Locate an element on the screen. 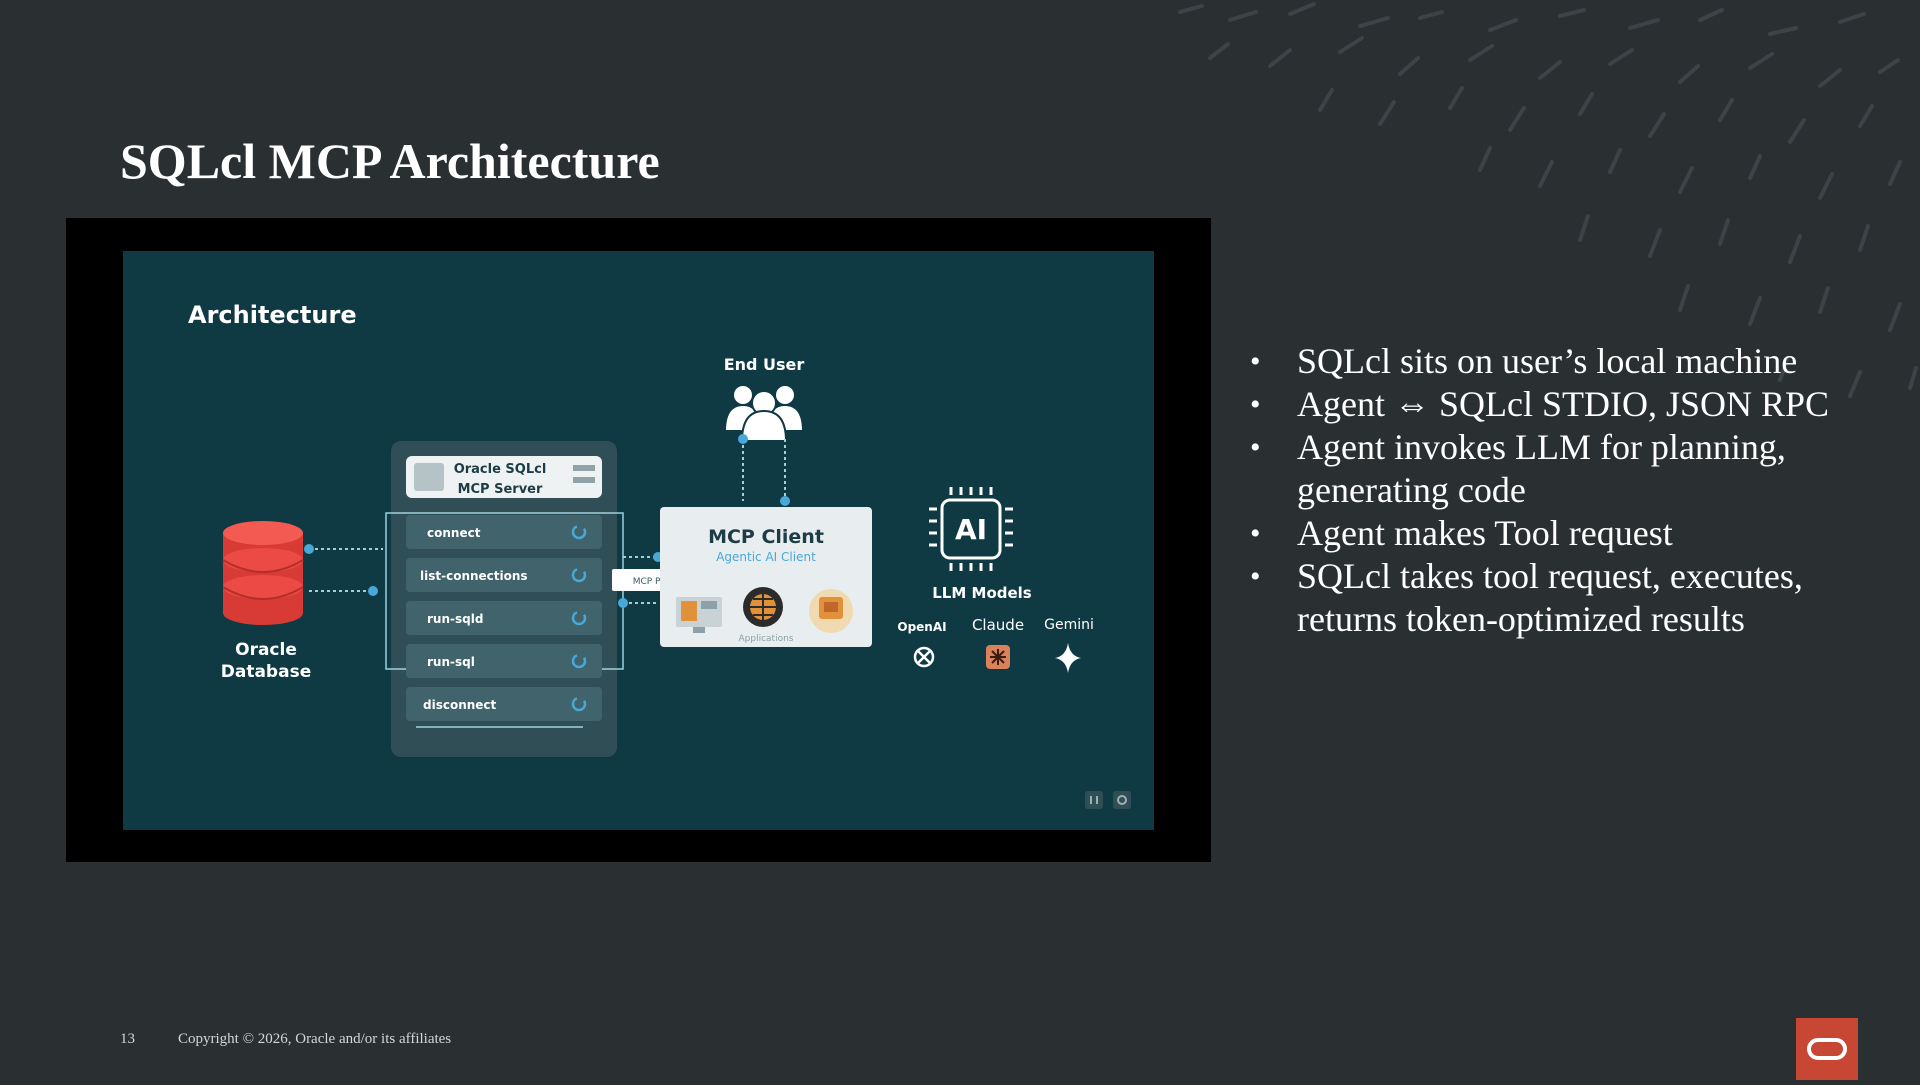 The image size is (1920, 1085). database-label-line2: Database is located at coordinates (266, 672).